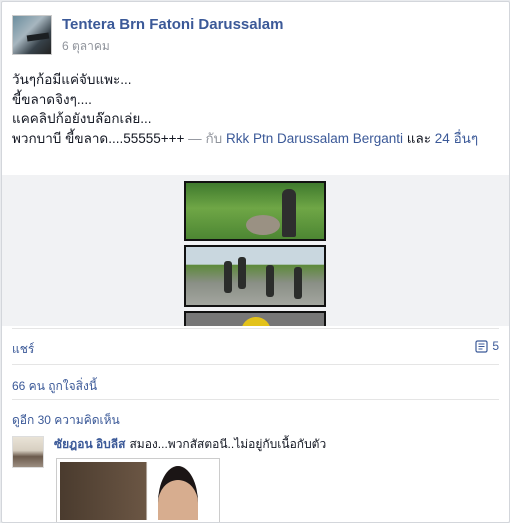 This screenshot has height=523, width=510. I want to click on post-header: Tentera Brn Fatoni Darussalam 6 ตุลาคม, so click(147, 35).